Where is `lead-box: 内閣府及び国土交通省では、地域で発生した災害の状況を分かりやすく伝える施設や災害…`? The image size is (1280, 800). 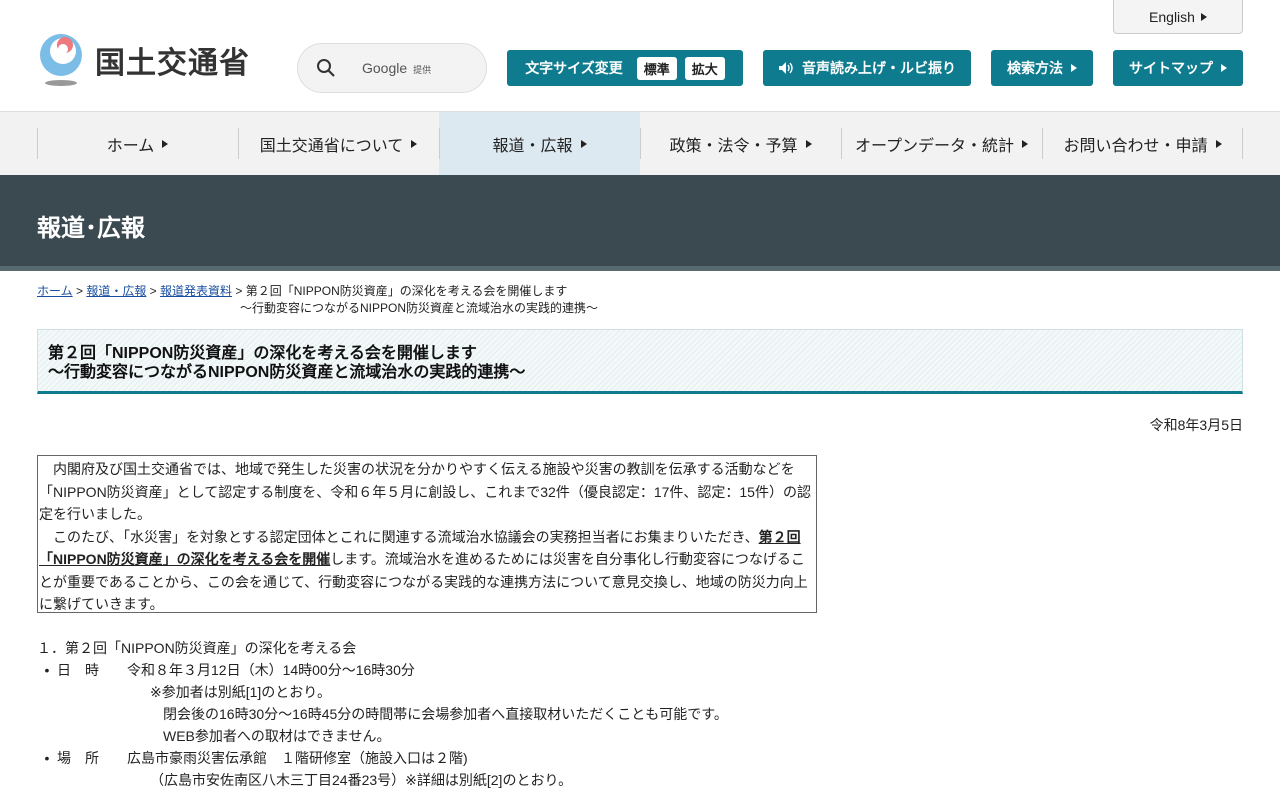 lead-box: 内閣府及び国土交通省では、地域で発生した災害の状況を分かりやすく伝える施設や災害… is located at coordinates (427, 534).